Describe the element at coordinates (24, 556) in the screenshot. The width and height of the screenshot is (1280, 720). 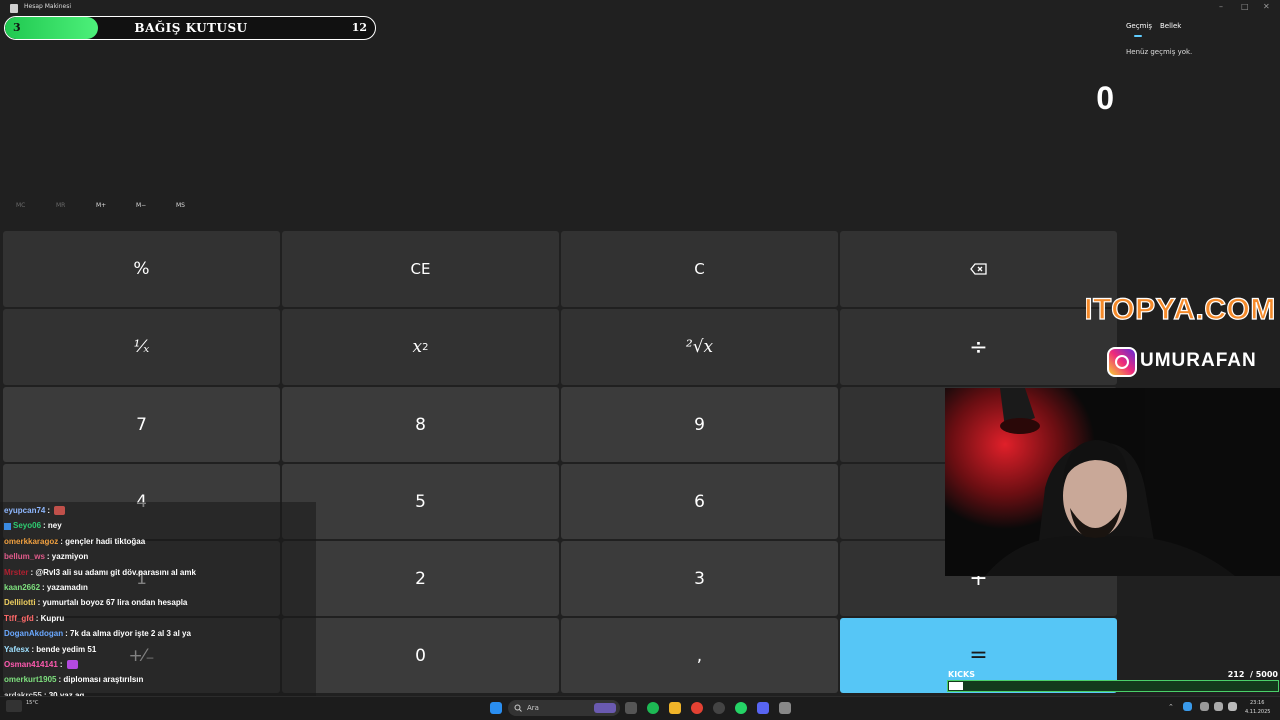
I see `chat-username: bellum_ws` at that location.